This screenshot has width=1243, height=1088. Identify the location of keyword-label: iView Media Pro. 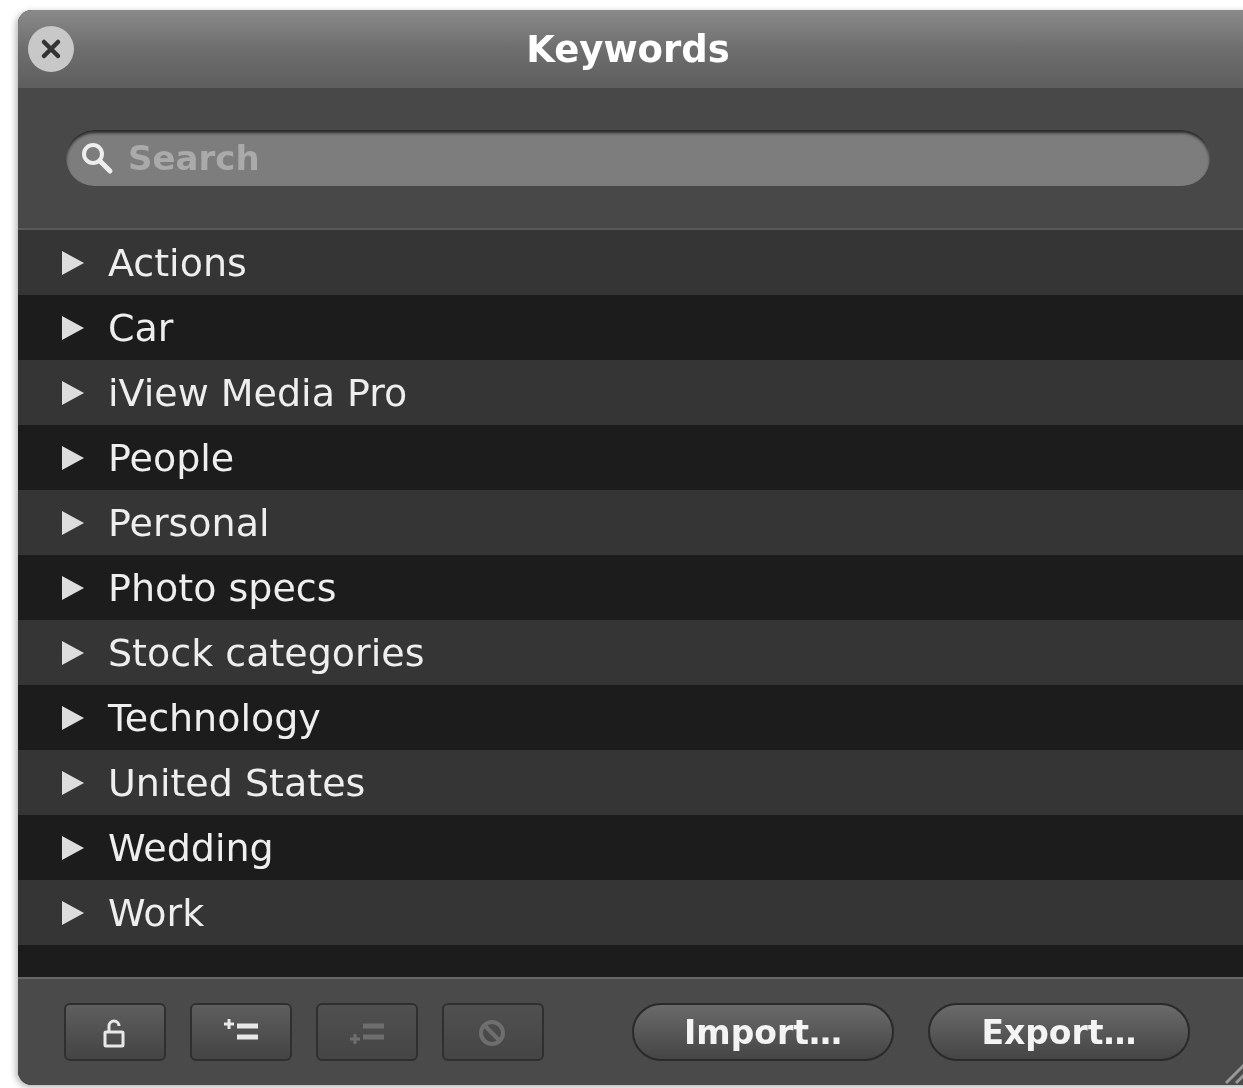
(258, 392).